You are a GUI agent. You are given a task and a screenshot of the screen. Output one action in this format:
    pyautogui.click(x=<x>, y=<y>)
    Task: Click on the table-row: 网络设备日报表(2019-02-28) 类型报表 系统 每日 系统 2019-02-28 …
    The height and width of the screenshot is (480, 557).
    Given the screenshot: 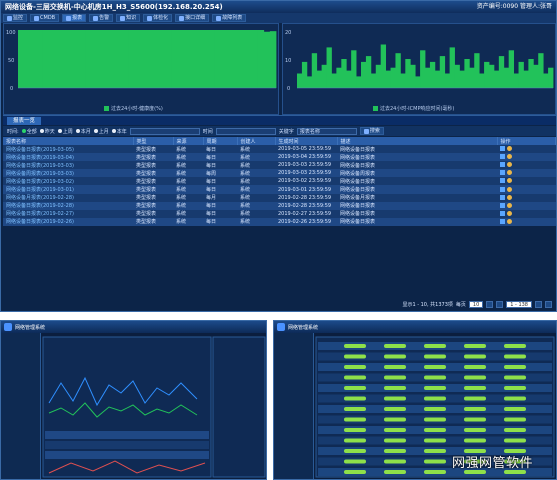 What is the action you would take?
    pyautogui.click(x=279, y=205)
    